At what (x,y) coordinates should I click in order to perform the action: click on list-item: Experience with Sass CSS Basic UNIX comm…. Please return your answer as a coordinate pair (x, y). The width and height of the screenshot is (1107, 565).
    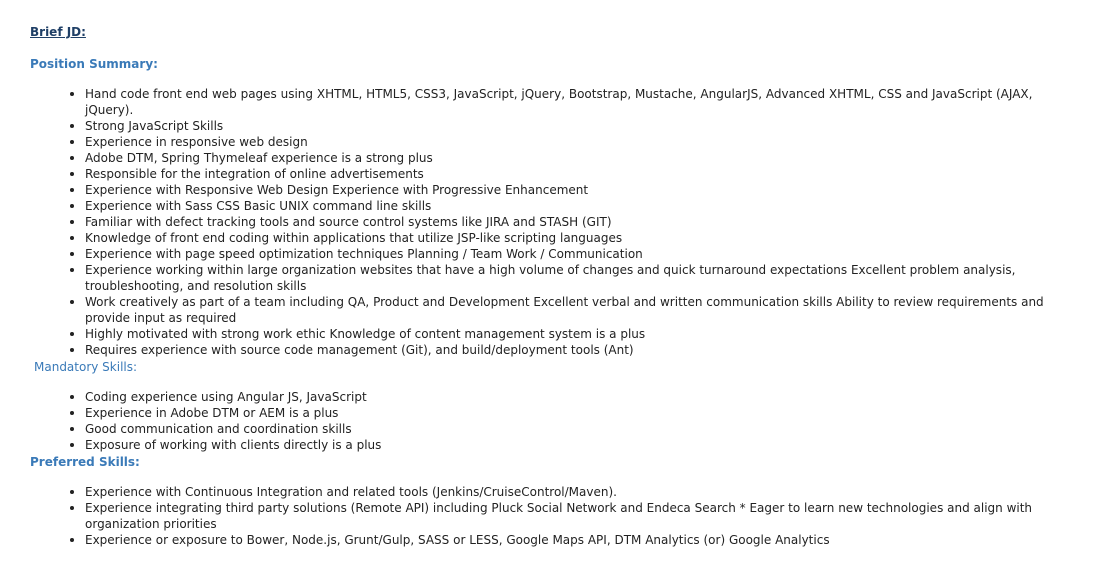
    Looking at the image, I should click on (570, 206).